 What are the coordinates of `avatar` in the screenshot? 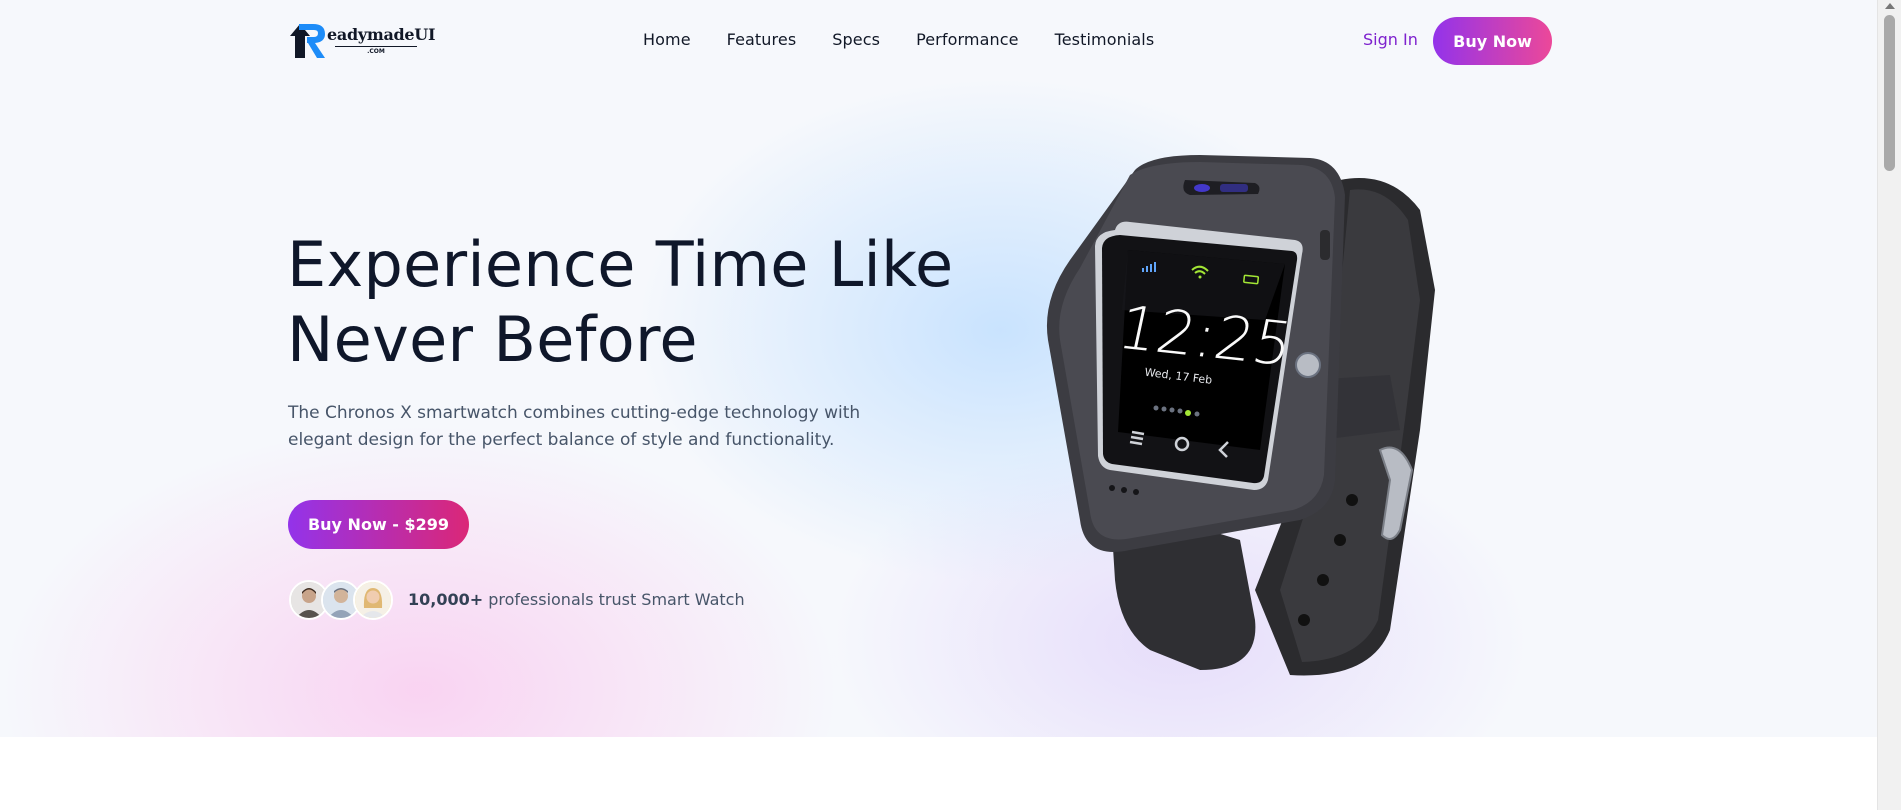 It's located at (373, 600).